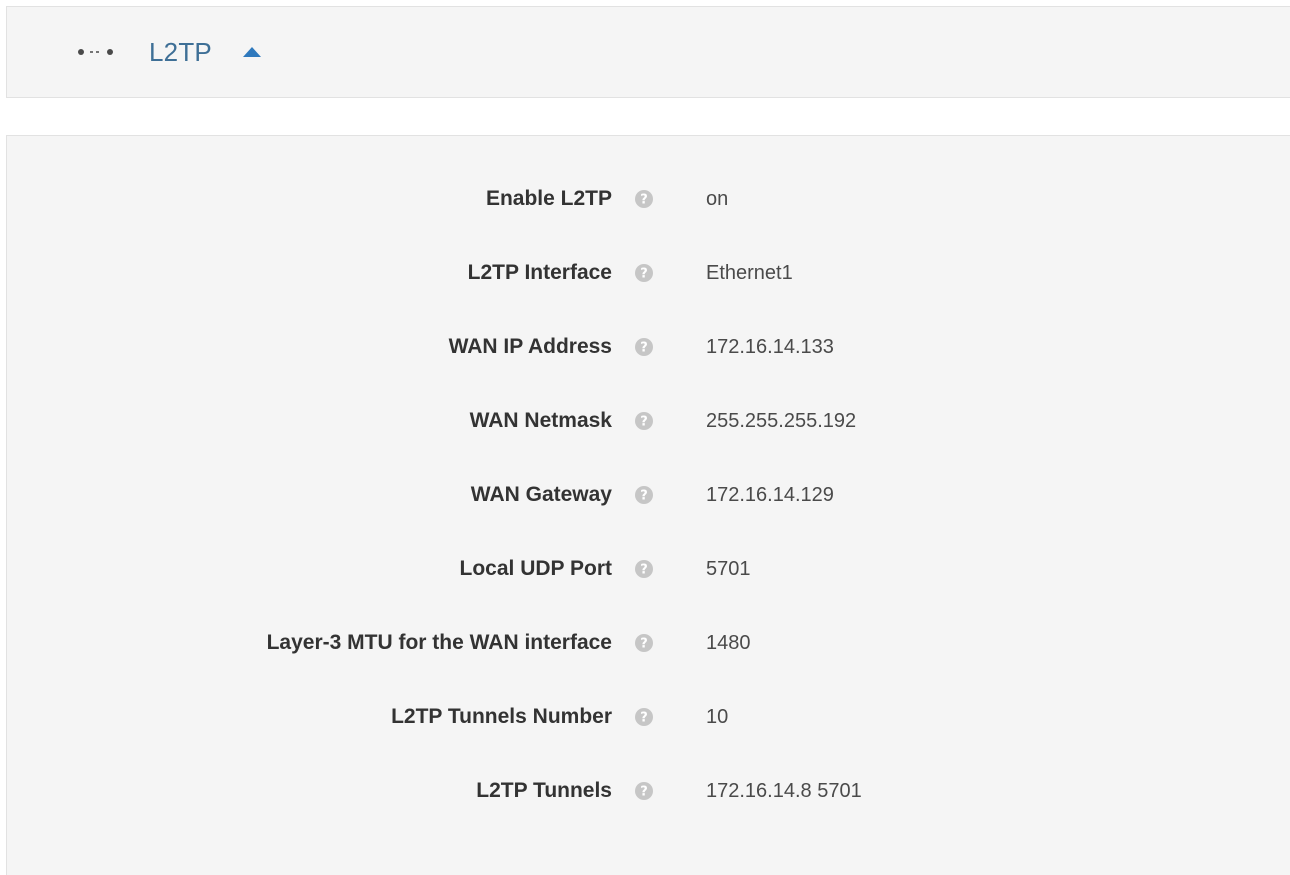 The image size is (1290, 875). I want to click on caret-up-icon, so click(252, 52).